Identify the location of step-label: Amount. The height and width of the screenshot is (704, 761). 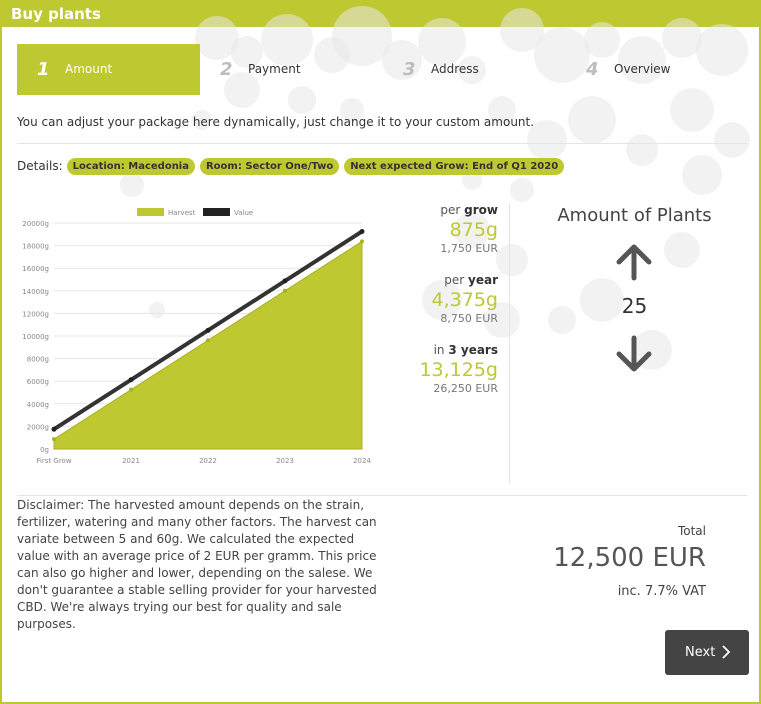
(89, 69).